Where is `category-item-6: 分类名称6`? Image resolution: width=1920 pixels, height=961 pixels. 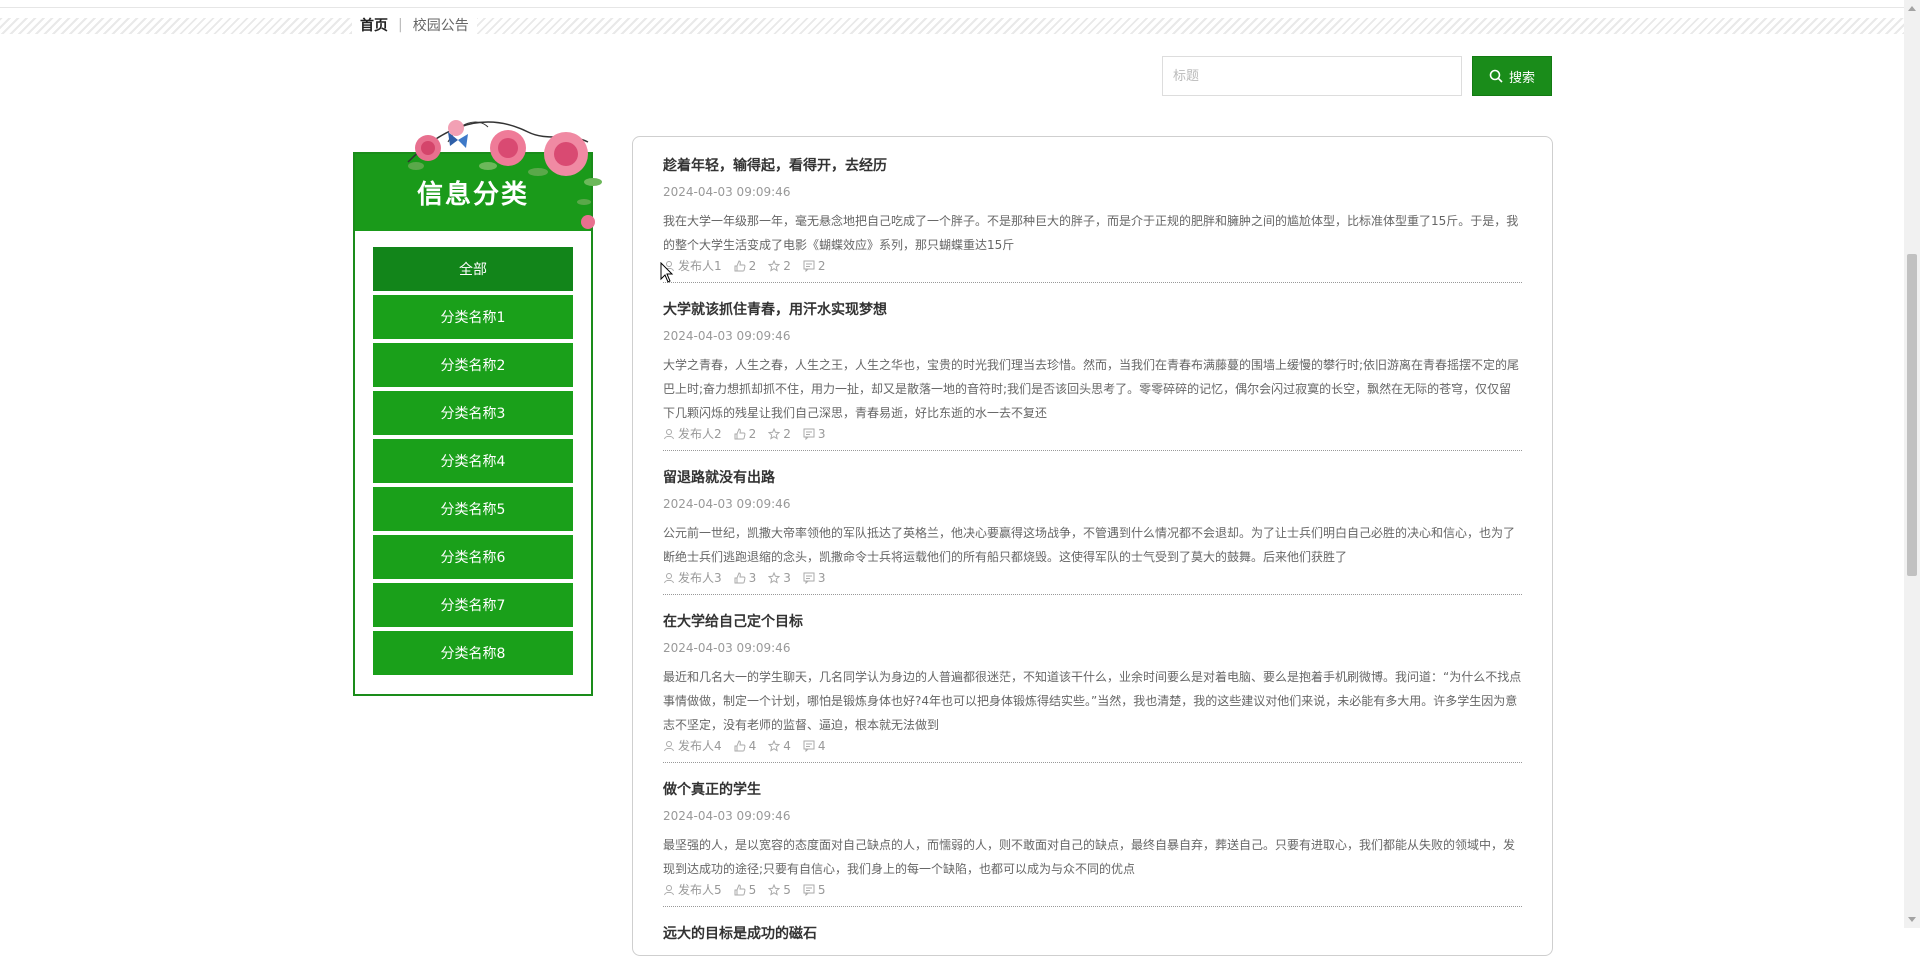
category-item-6: 分类名称6 is located at coordinates (473, 557).